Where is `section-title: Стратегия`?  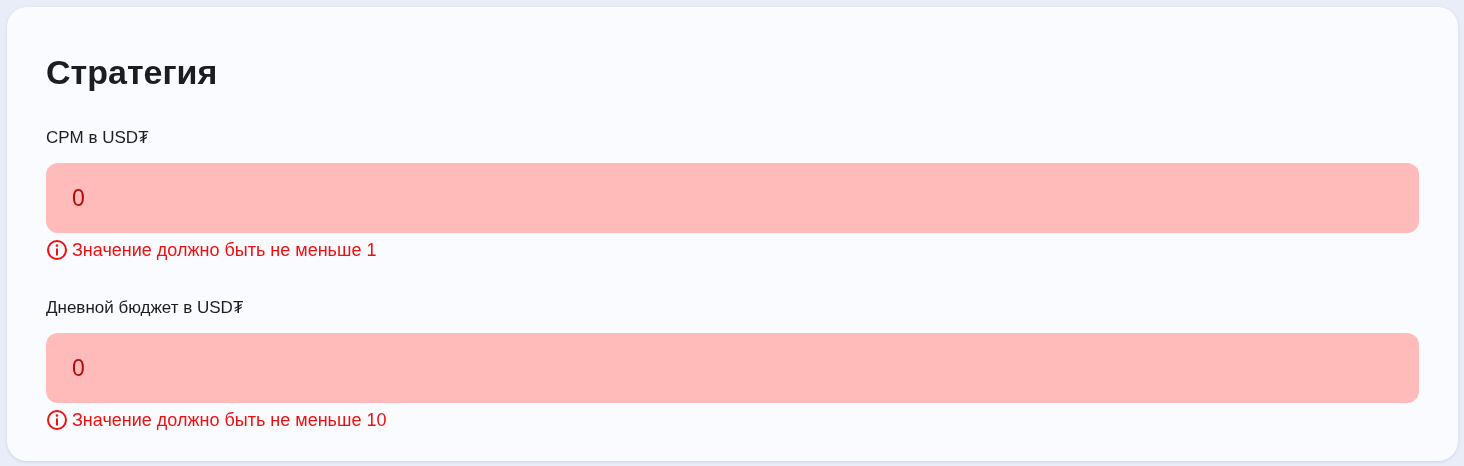
section-title: Стратегия is located at coordinates (132, 72).